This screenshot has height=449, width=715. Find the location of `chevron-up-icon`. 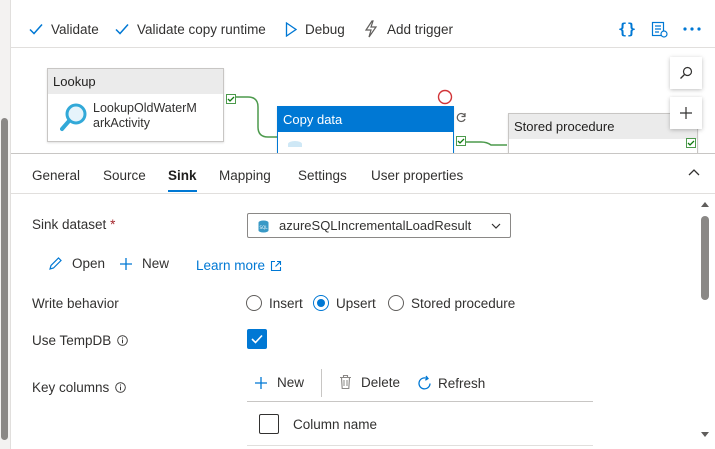

chevron-up-icon is located at coordinates (694, 172).